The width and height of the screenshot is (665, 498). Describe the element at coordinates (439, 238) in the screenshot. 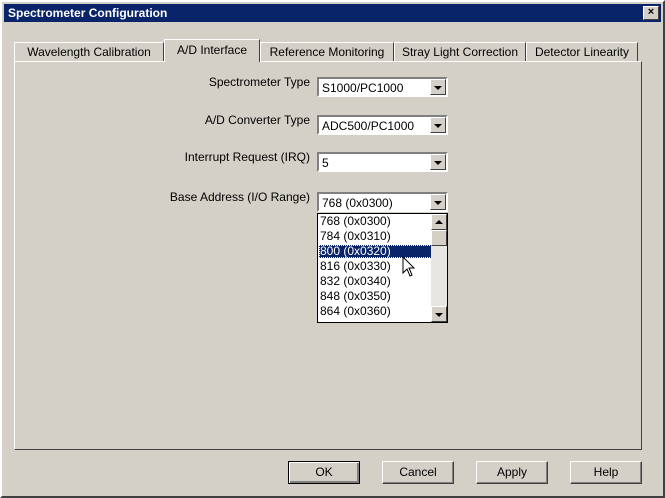

I see `scroll-thumb` at that location.